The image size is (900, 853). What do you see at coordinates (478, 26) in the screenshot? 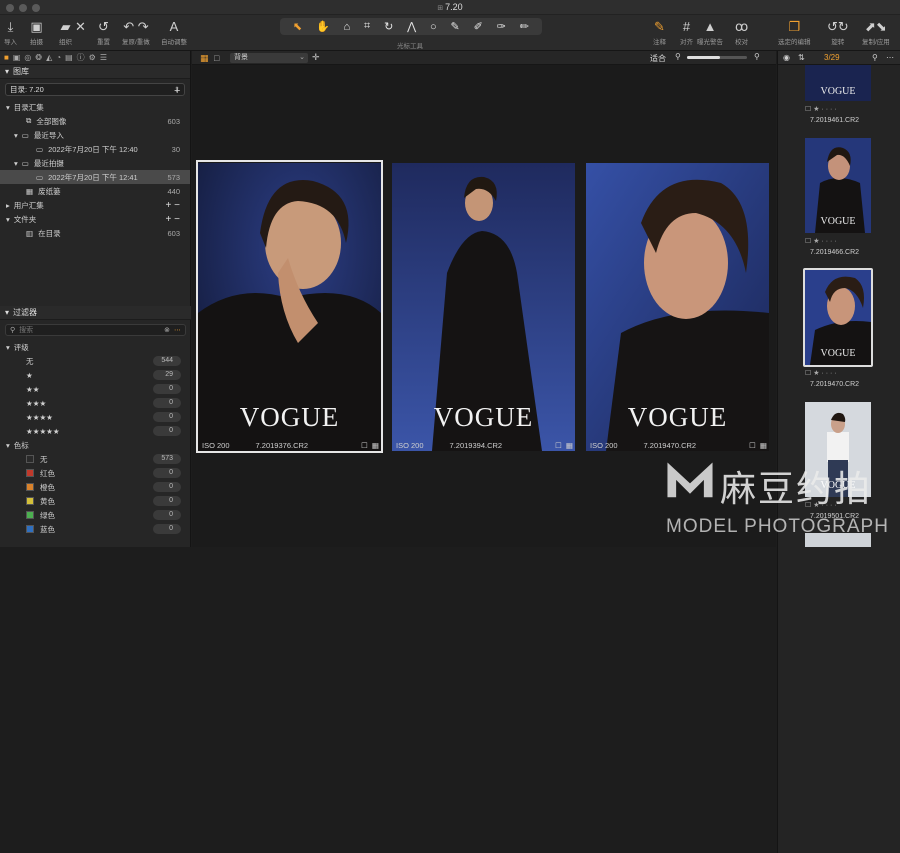
I see `pen-icon: ✐` at bounding box center [478, 26].